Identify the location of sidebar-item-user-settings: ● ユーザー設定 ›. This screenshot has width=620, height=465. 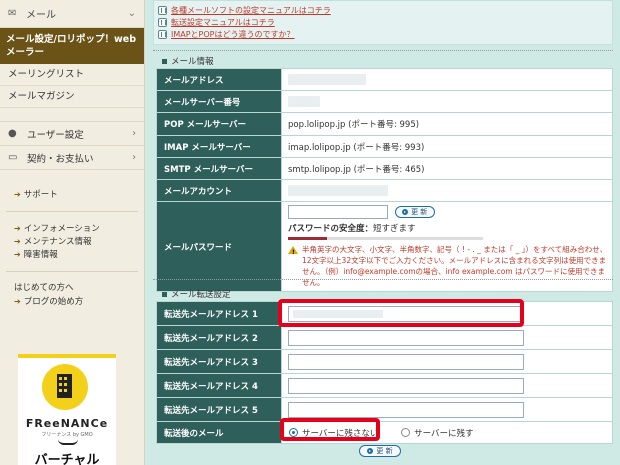
(72, 134).